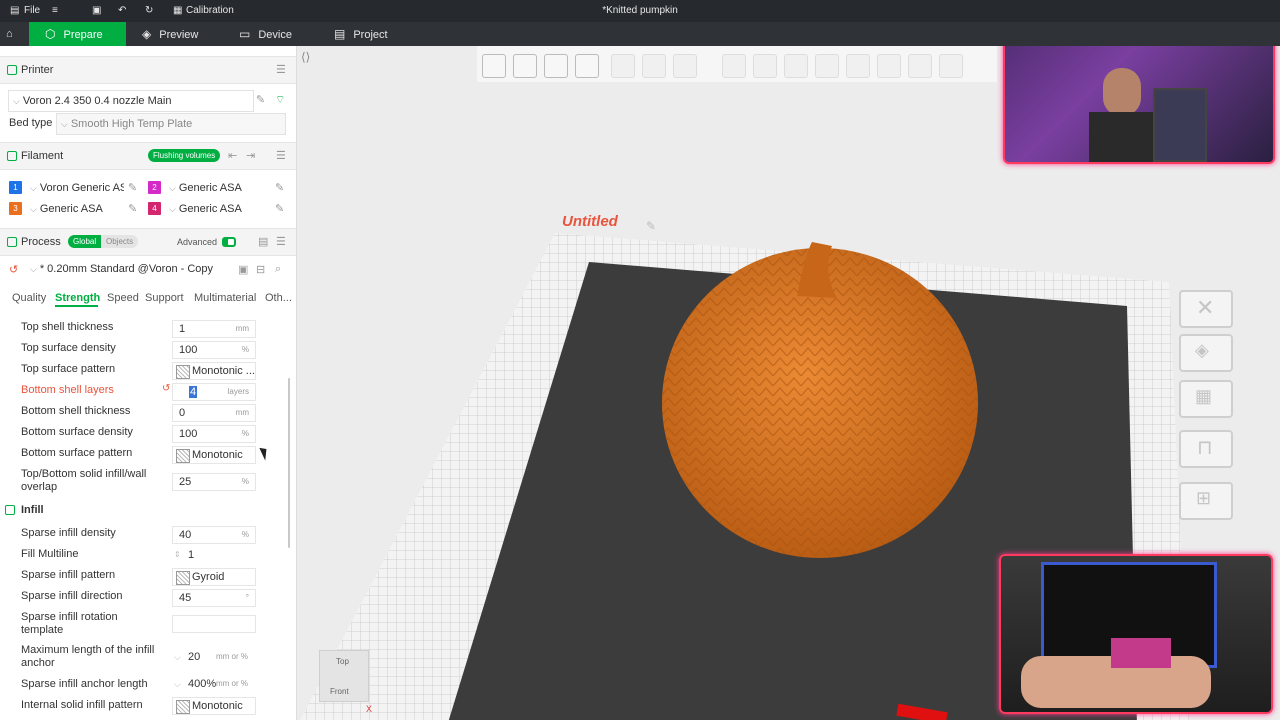  What do you see at coordinates (1141, 653) in the screenshot?
I see `printer-part-magenta` at bounding box center [1141, 653].